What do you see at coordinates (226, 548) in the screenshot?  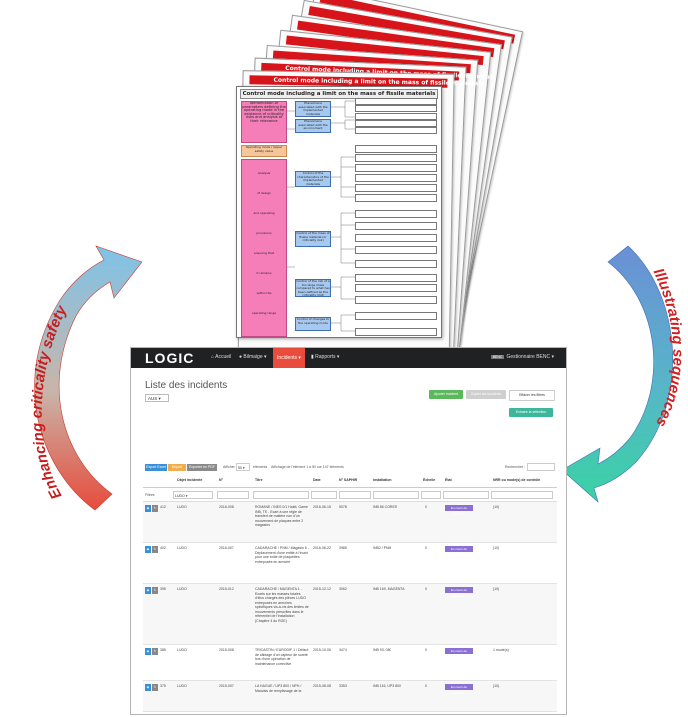 I see `row-number: 2016-007` at bounding box center [226, 548].